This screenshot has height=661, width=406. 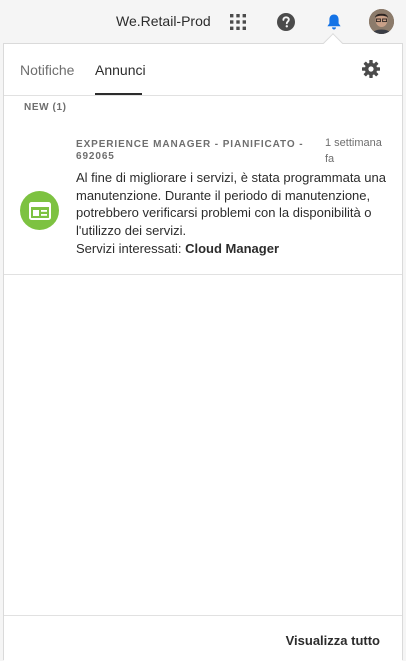 What do you see at coordinates (203, 638) in the screenshot?
I see `panel-footer: Visualizza tutto` at bounding box center [203, 638].